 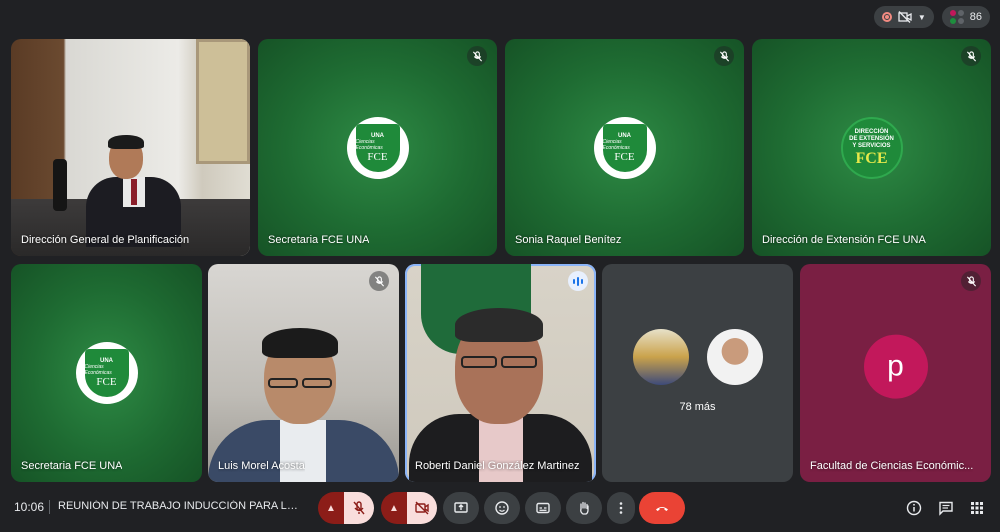 What do you see at coordinates (500, 373) in the screenshot?
I see `tile-roberti-gonzalez: Roberti Daniel González Martinez` at bounding box center [500, 373].